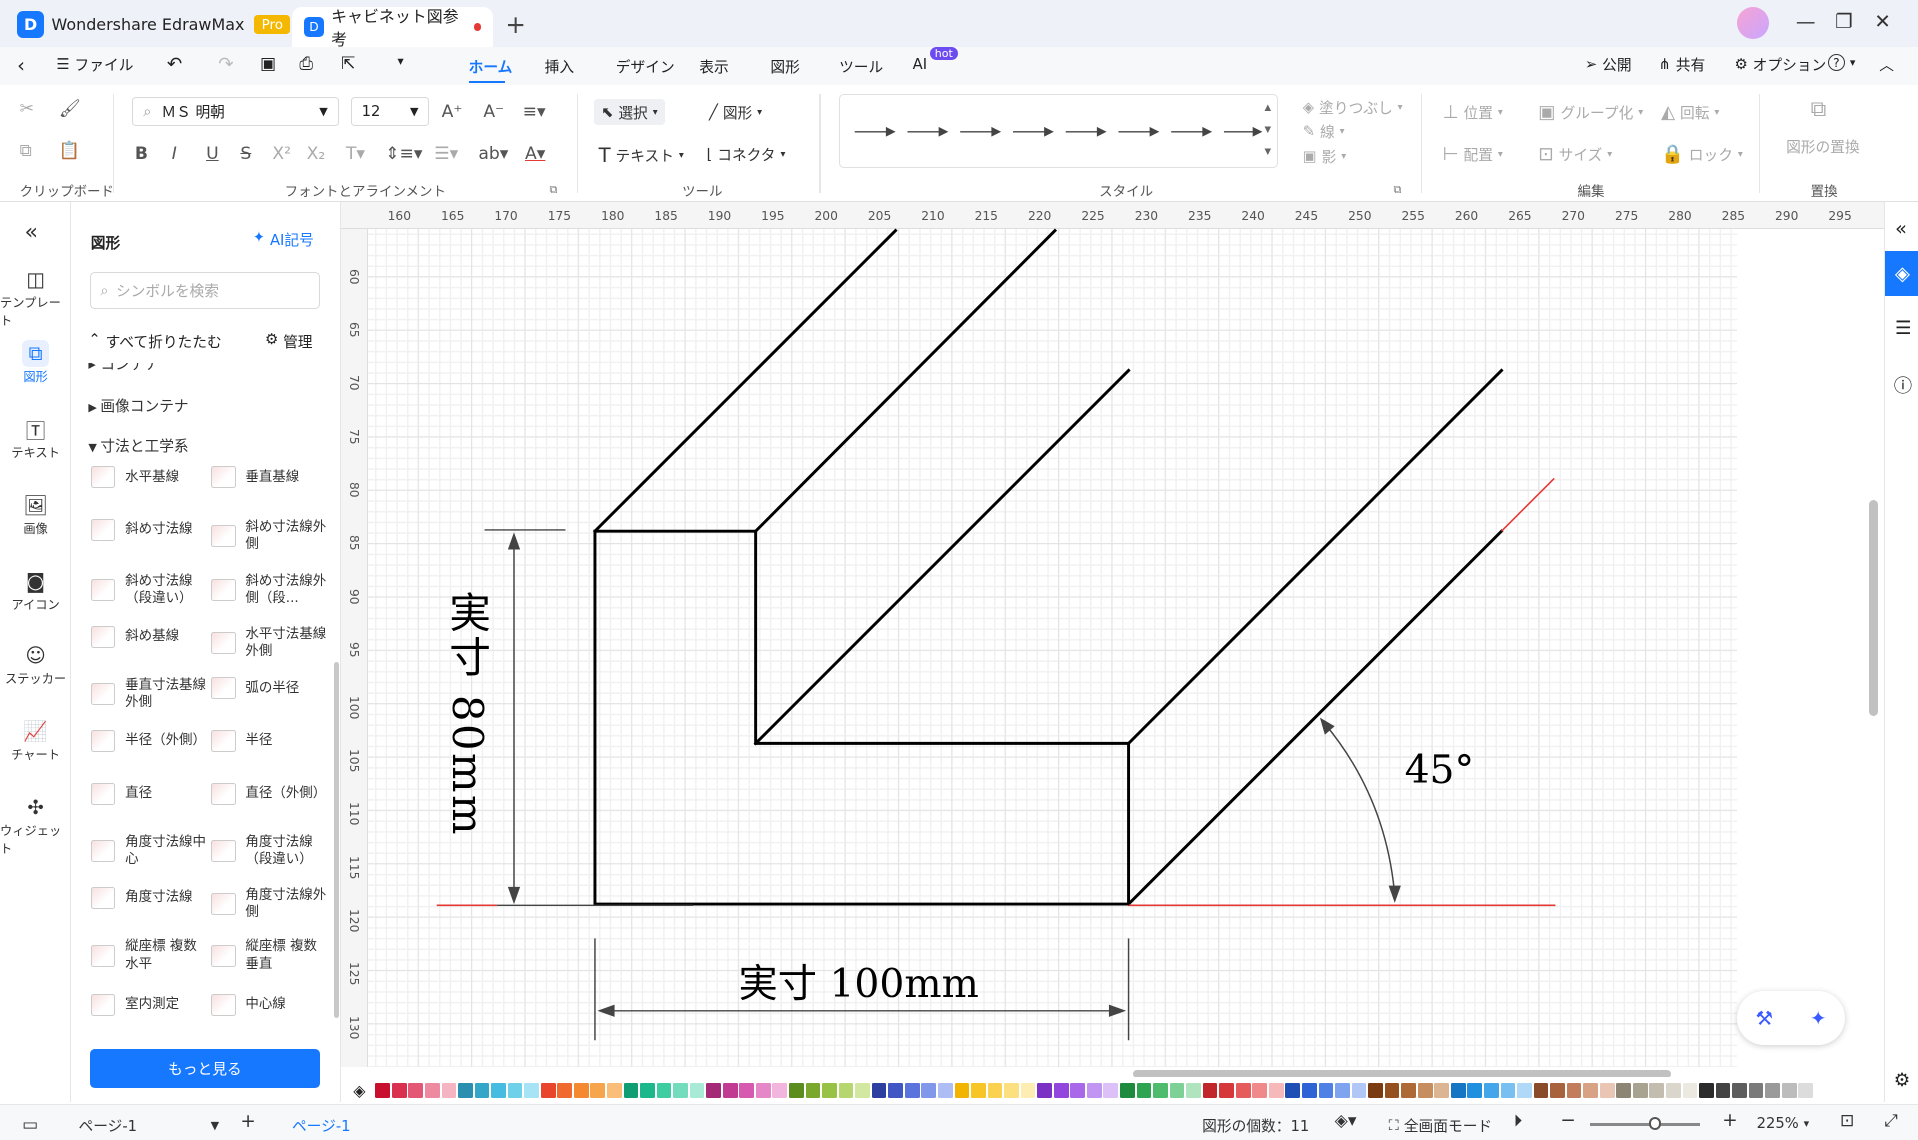  I want to click on page-tab-active: ページ-1, so click(321, 1125).